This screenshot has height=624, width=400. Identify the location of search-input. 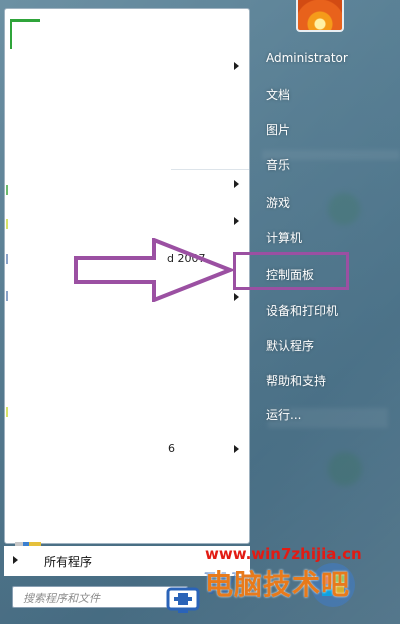
(98, 598).